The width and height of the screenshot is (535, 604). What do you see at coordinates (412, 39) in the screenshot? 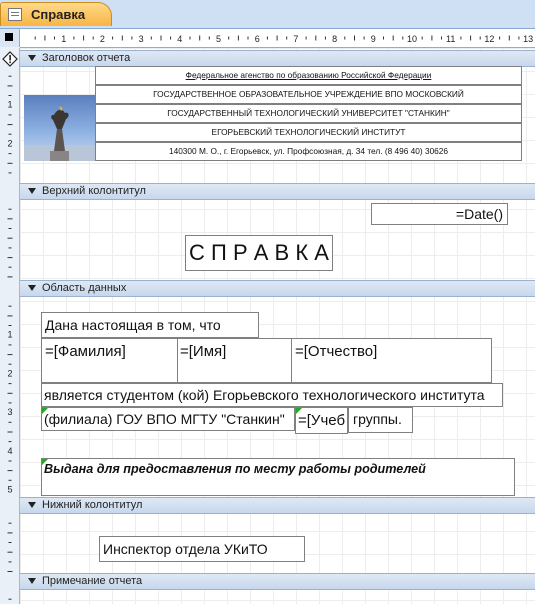
I see `ruler-number: 10` at bounding box center [412, 39].